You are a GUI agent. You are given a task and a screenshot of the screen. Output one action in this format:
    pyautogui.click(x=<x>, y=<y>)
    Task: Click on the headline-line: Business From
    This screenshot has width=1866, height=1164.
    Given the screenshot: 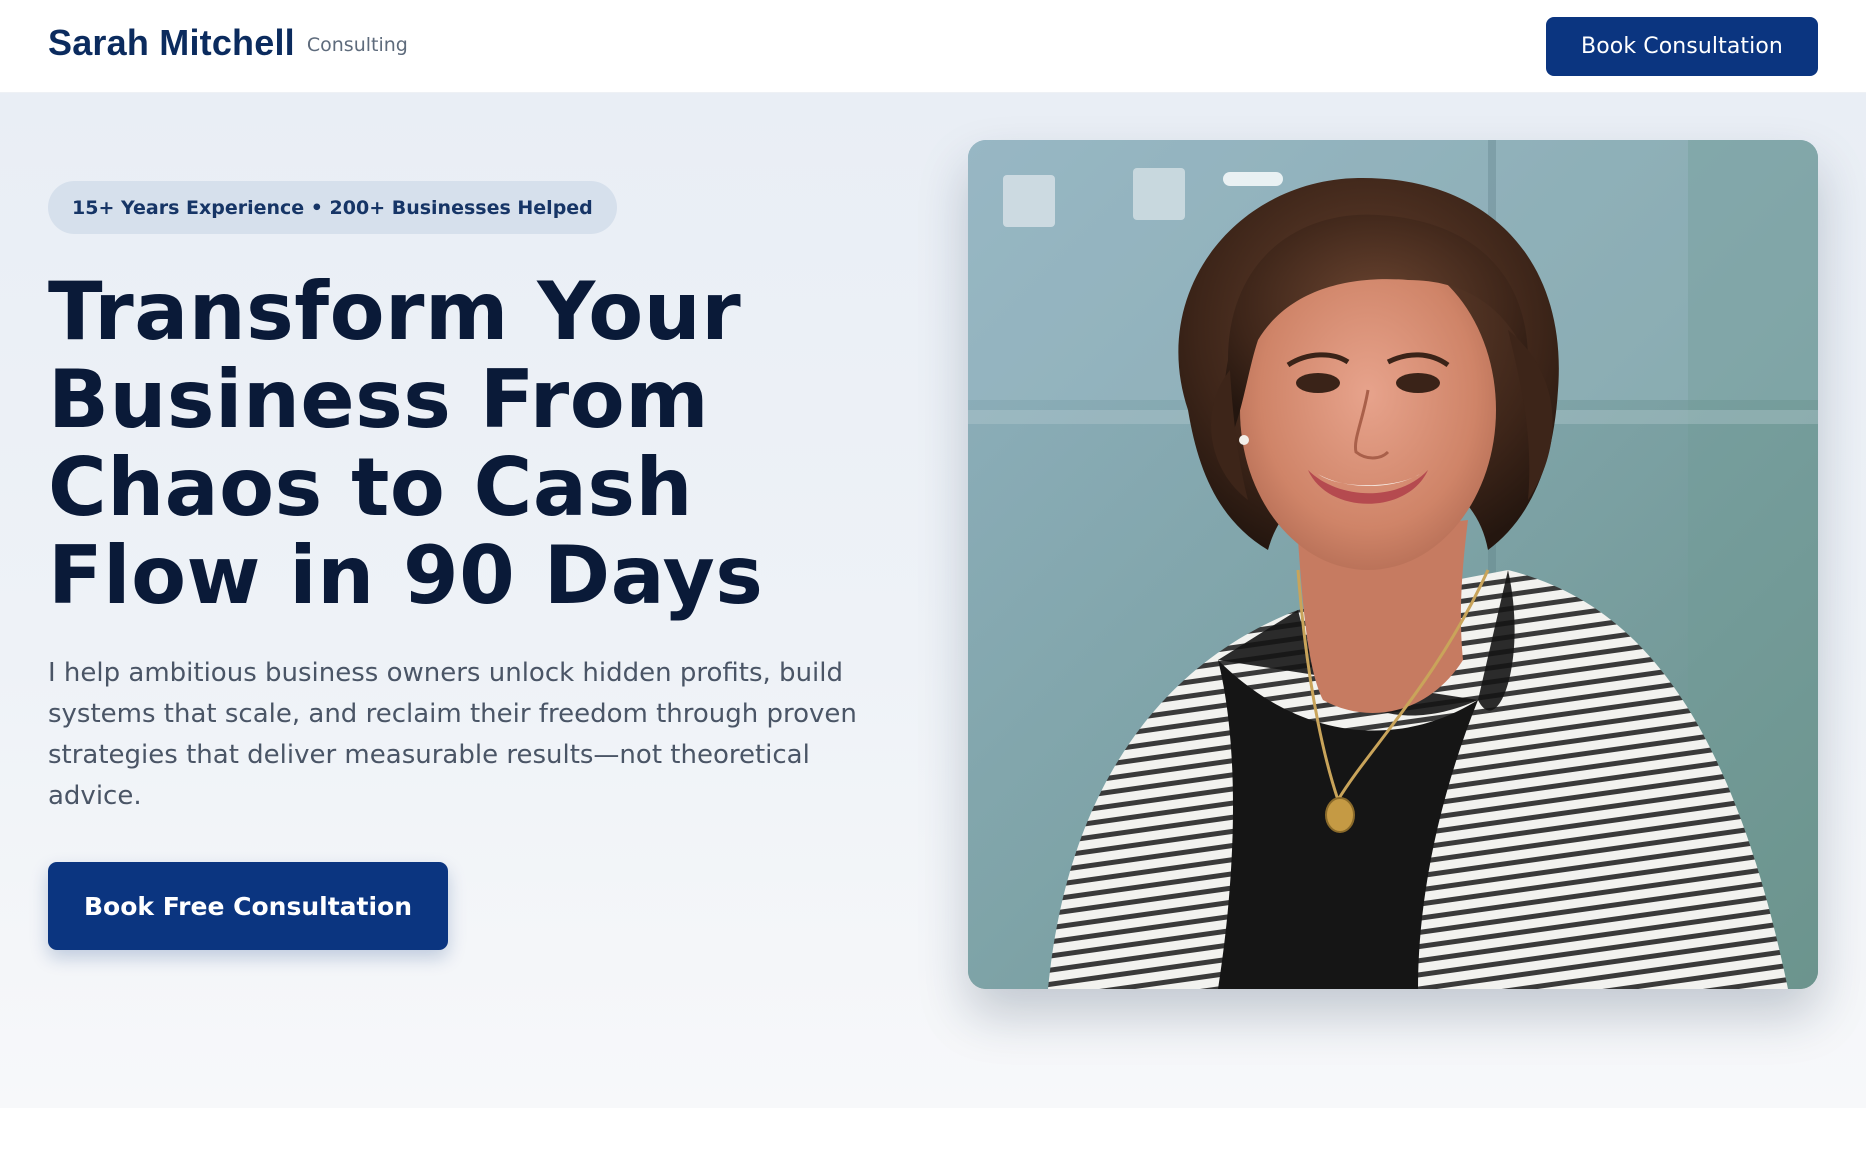 What is the action you would take?
    pyautogui.click(x=379, y=399)
    